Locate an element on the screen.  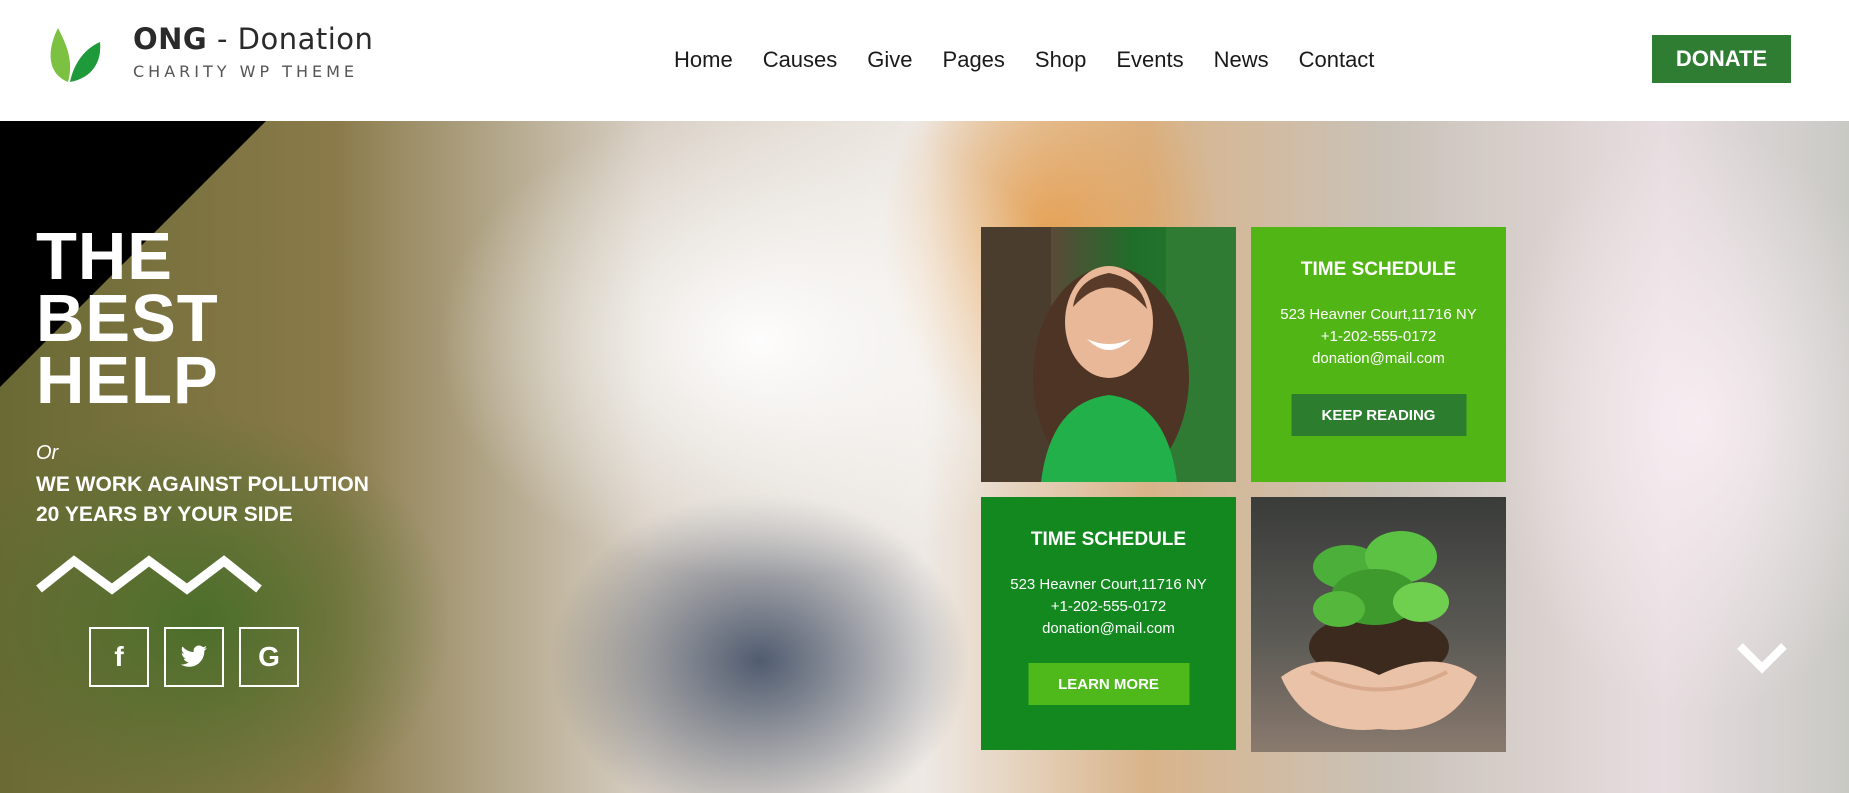
facebook-icon: f is located at coordinates (119, 657).